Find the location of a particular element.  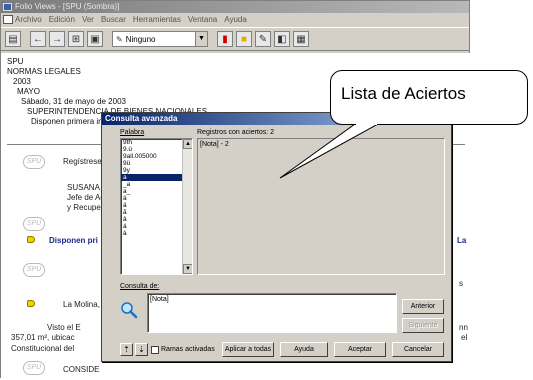

callout-pointer-cover is located at coordinates (366, 124).